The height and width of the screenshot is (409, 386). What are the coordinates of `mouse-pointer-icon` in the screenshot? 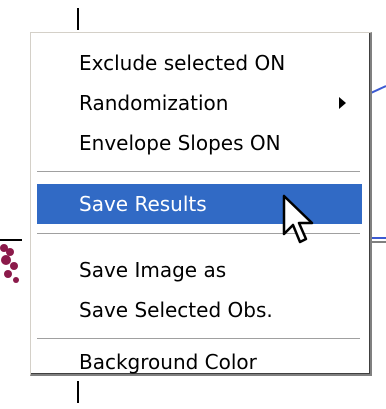 It's located at (298, 219).